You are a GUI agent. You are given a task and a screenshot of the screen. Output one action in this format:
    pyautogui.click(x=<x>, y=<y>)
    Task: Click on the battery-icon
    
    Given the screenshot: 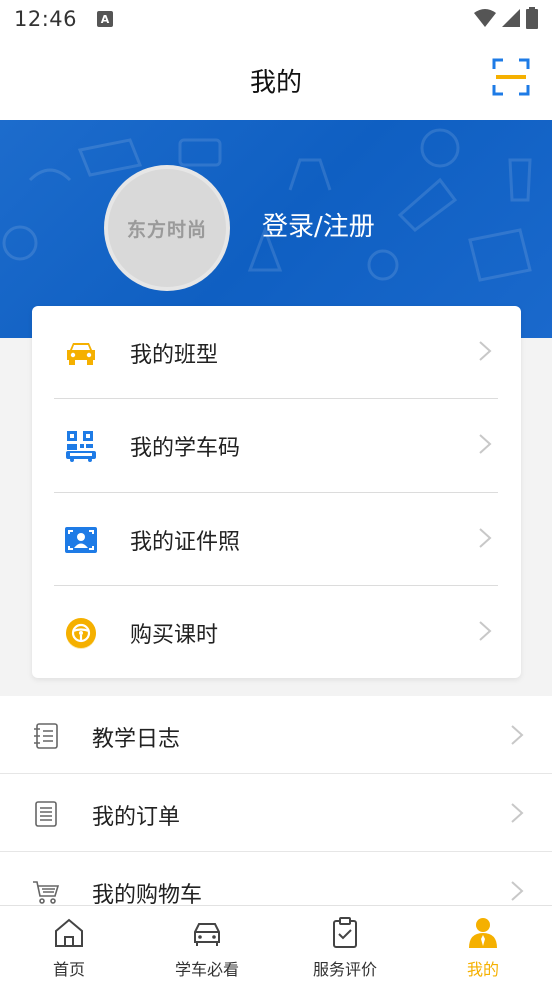 What is the action you would take?
    pyautogui.click(x=532, y=18)
    